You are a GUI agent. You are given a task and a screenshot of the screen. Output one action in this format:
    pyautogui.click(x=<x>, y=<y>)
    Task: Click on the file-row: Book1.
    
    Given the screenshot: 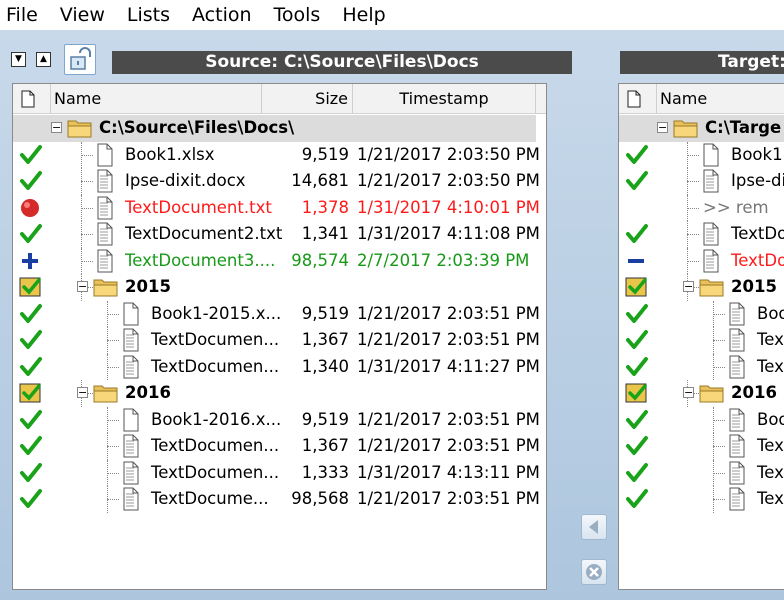 What is the action you would take?
    pyautogui.click(x=701, y=154)
    